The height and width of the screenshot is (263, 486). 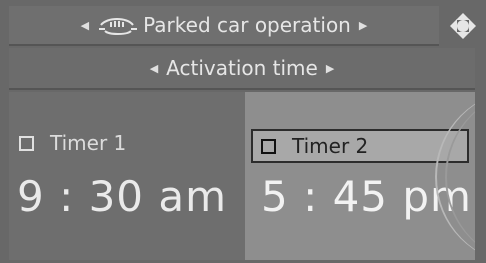 I want to click on header-bar: ◀ Parked car operation ▶, so click(x=224, y=26).